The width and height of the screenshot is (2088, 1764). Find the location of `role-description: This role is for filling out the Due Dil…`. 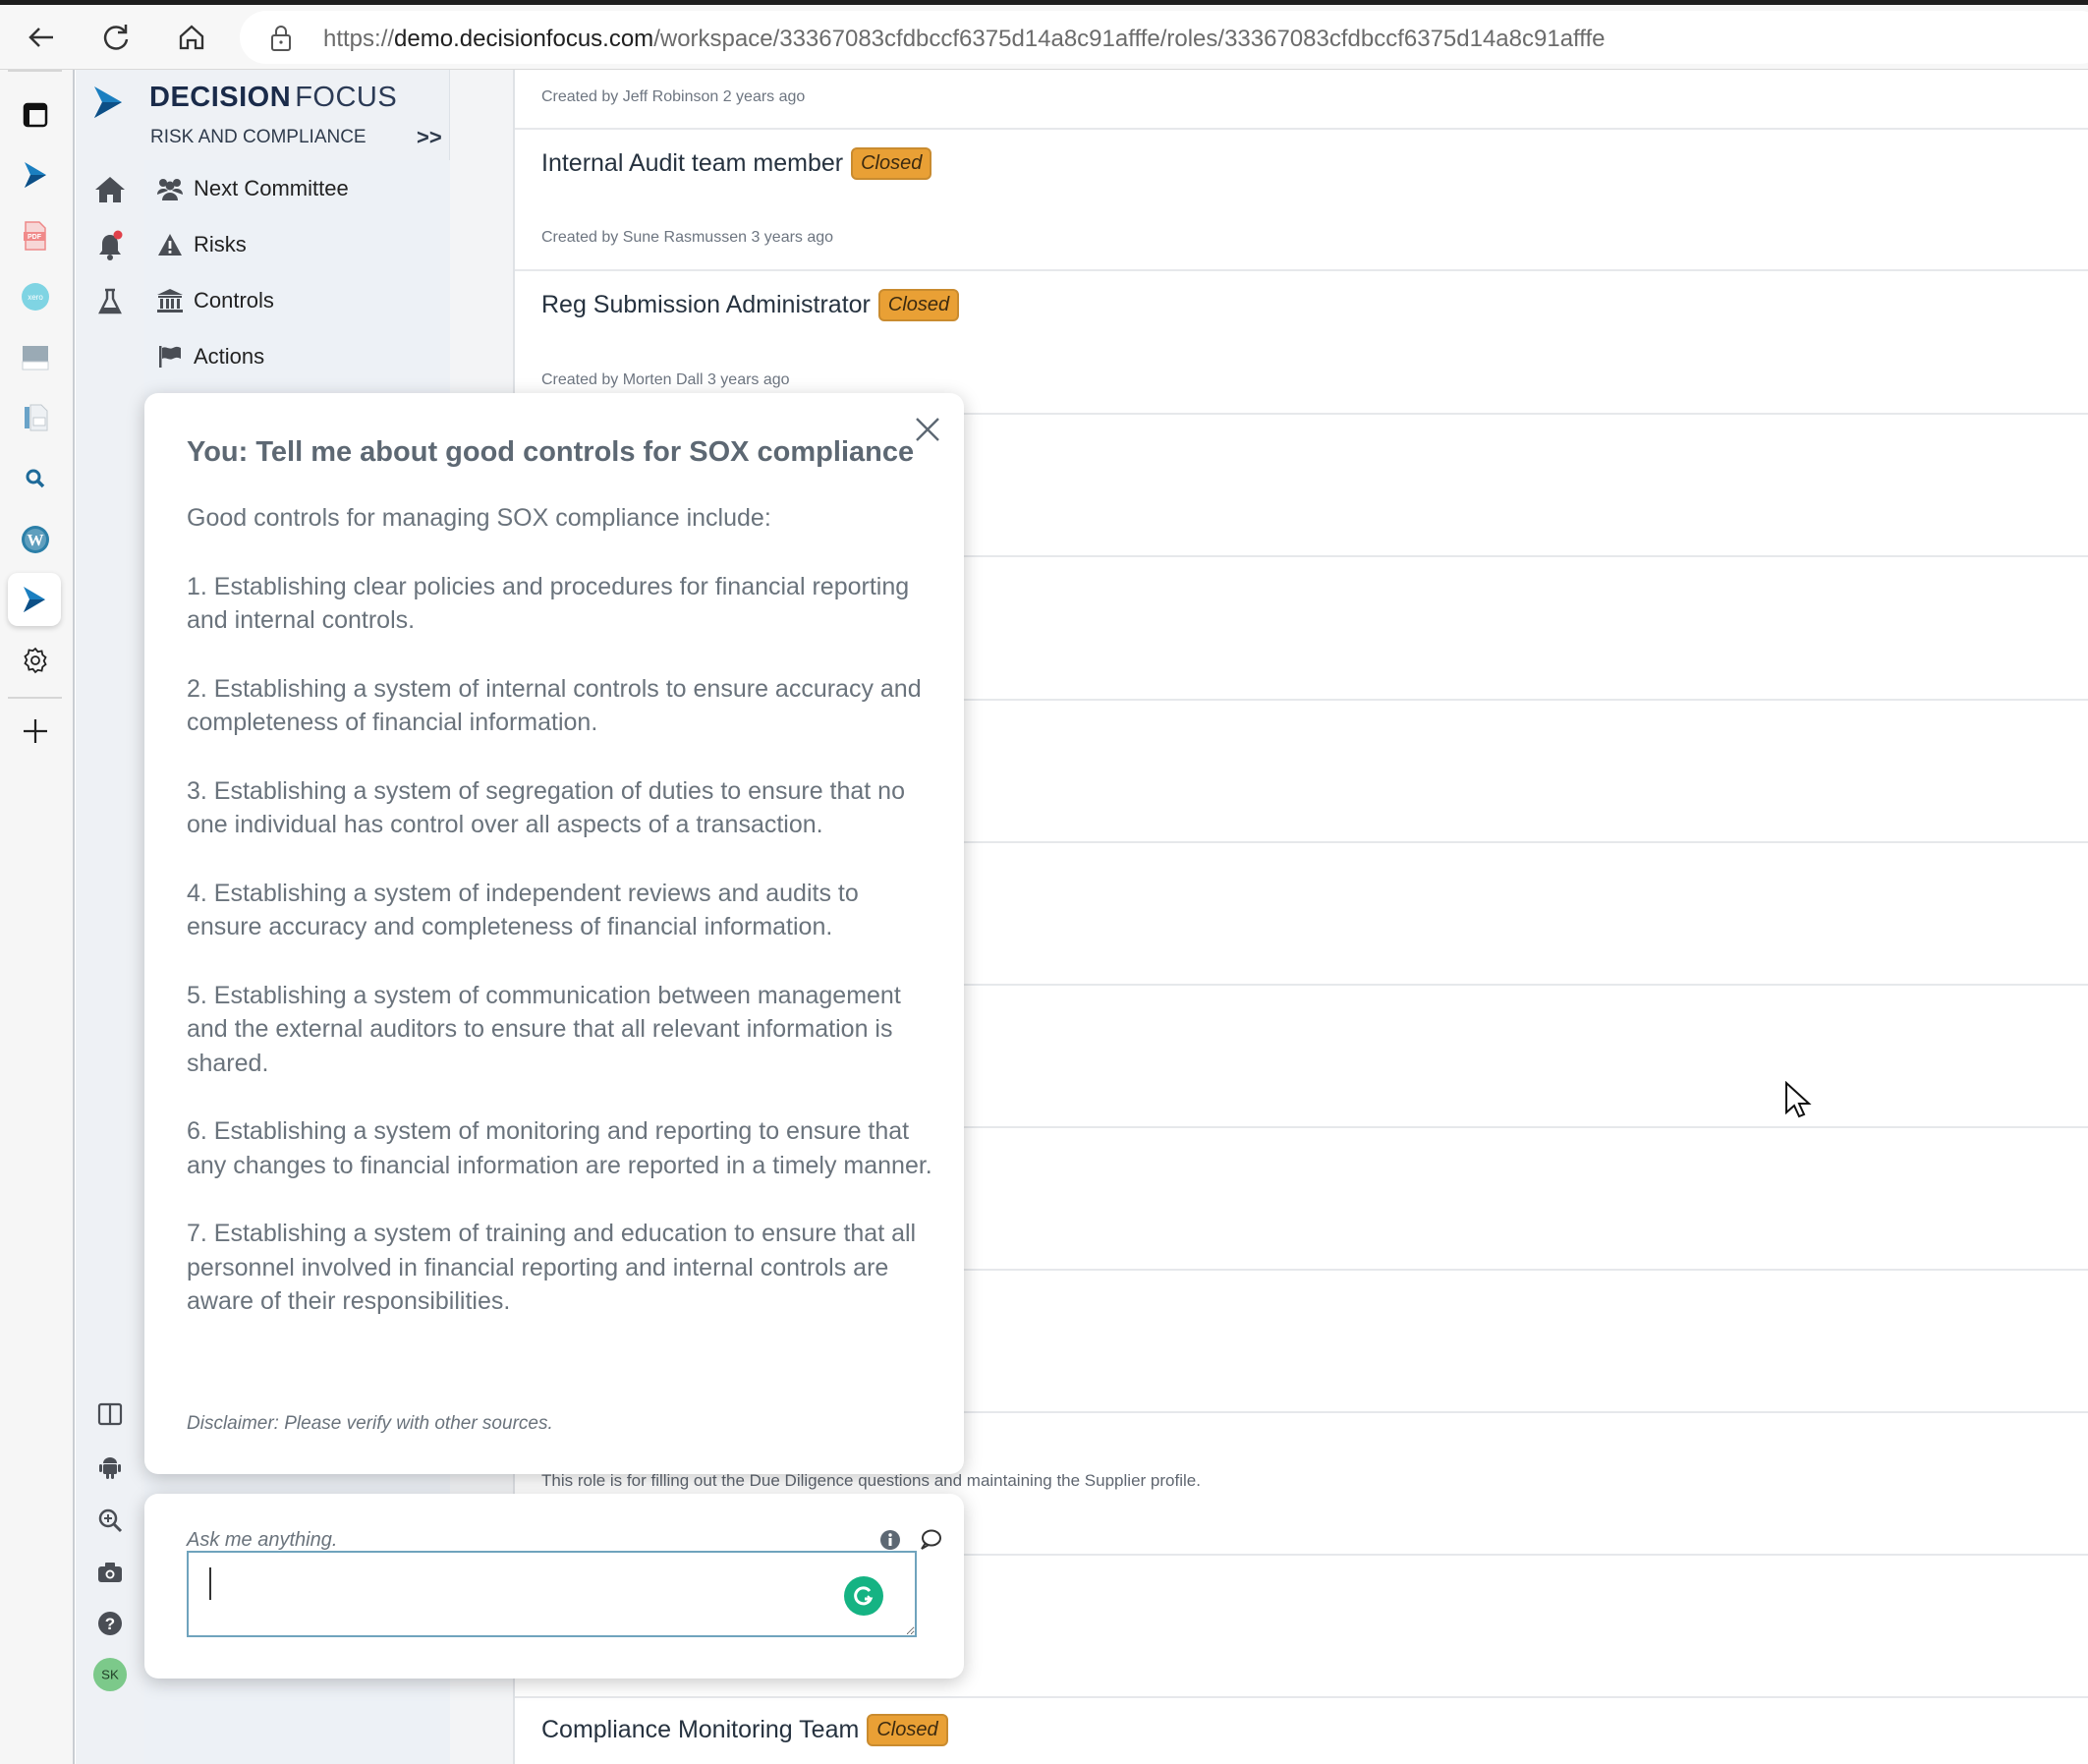

role-description: This role is for filling out the Due Dil… is located at coordinates (871, 1480).